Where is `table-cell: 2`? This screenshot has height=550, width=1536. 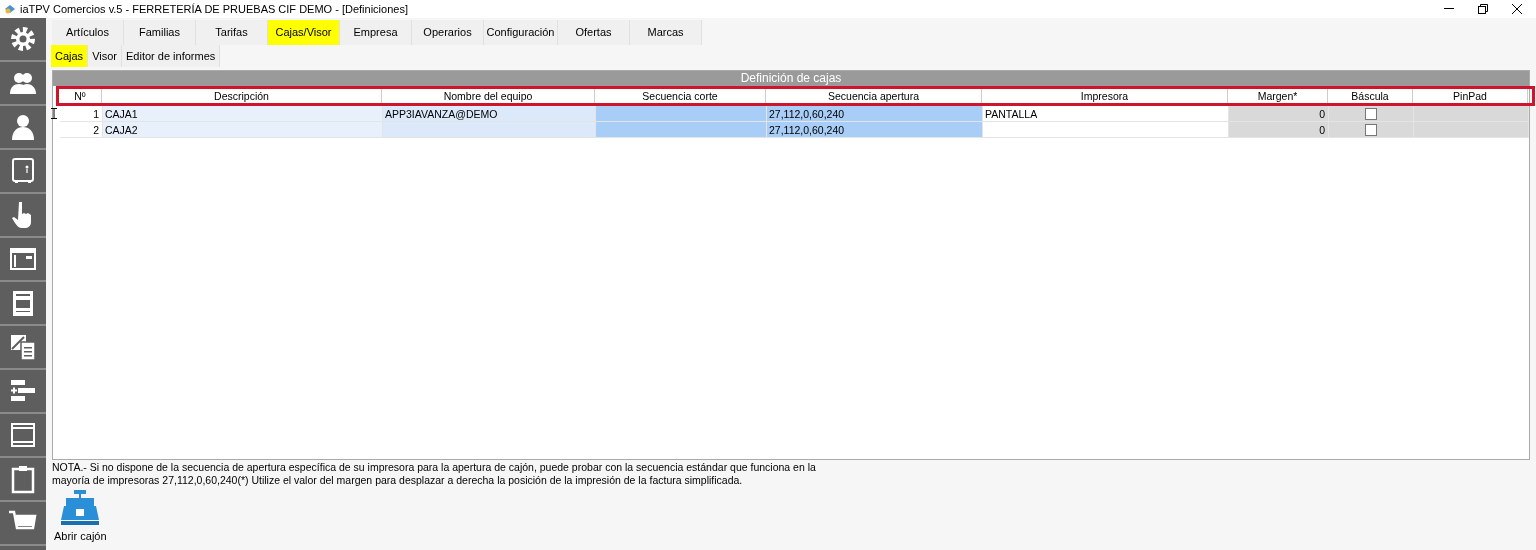
table-cell: 2 is located at coordinates (81, 130).